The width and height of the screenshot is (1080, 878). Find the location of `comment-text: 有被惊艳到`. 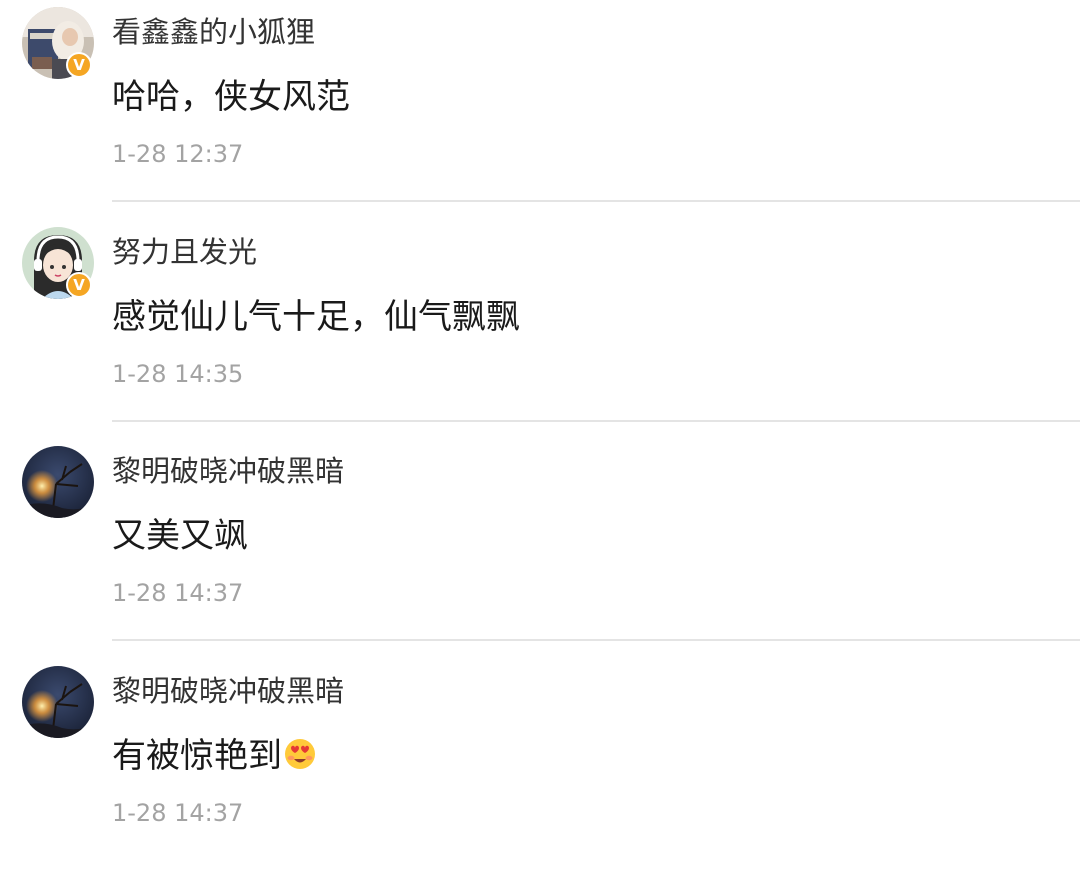

comment-text: 有被惊艳到 is located at coordinates (197, 756).